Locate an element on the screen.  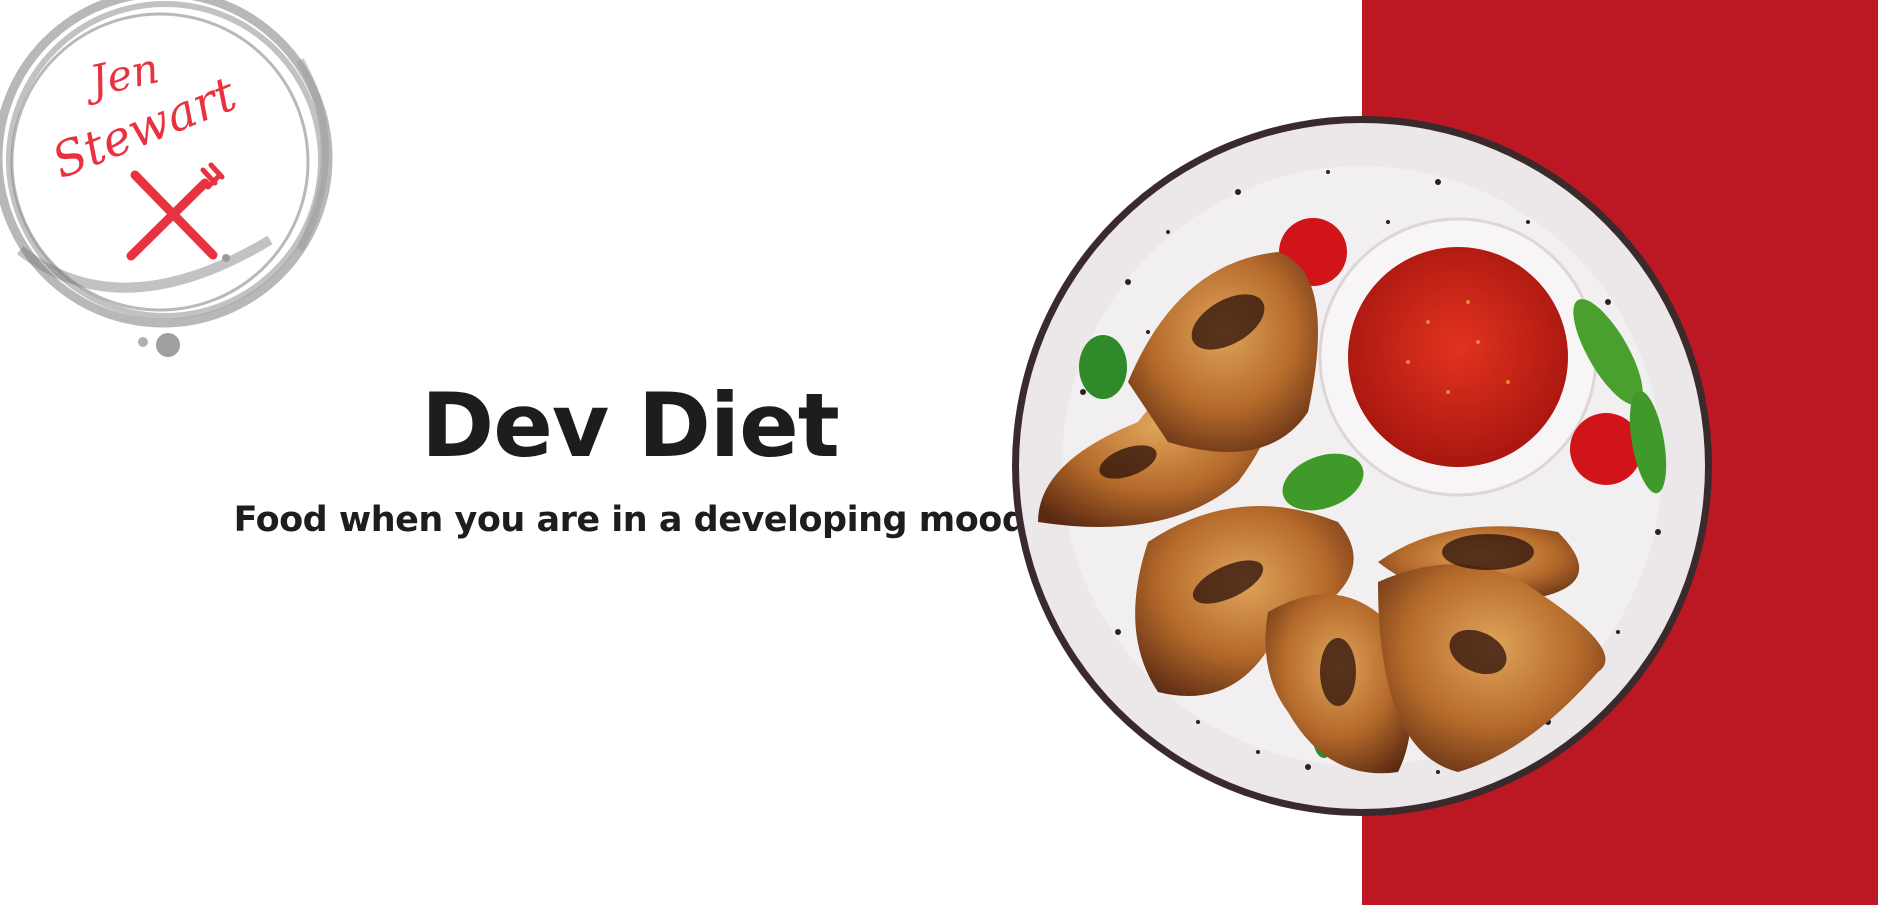
page-title: Dev Diet is located at coordinates (630, 425).